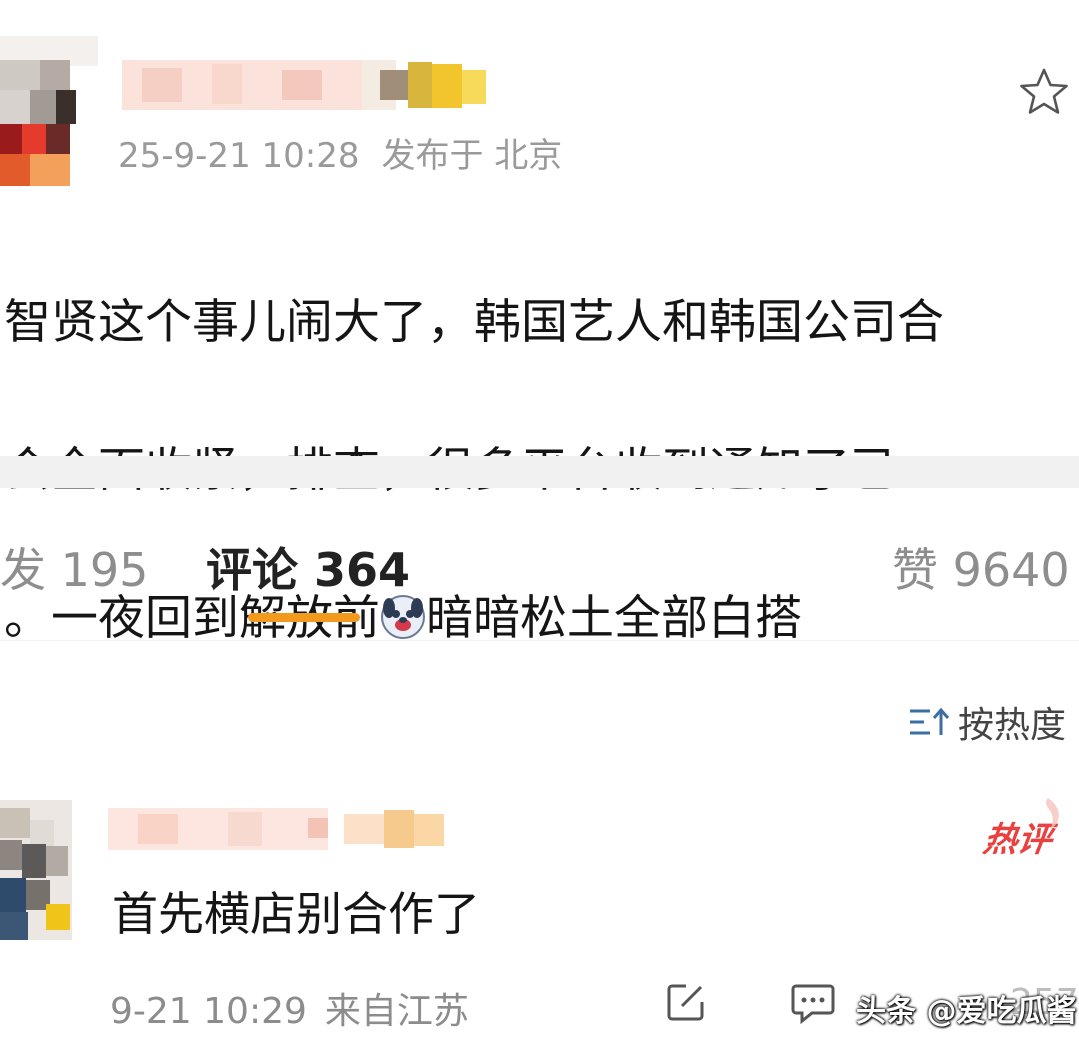 Image resolution: width=1079 pixels, height=1043 pixels. I want to click on tab-likes: 赞 9640, so click(981, 567).